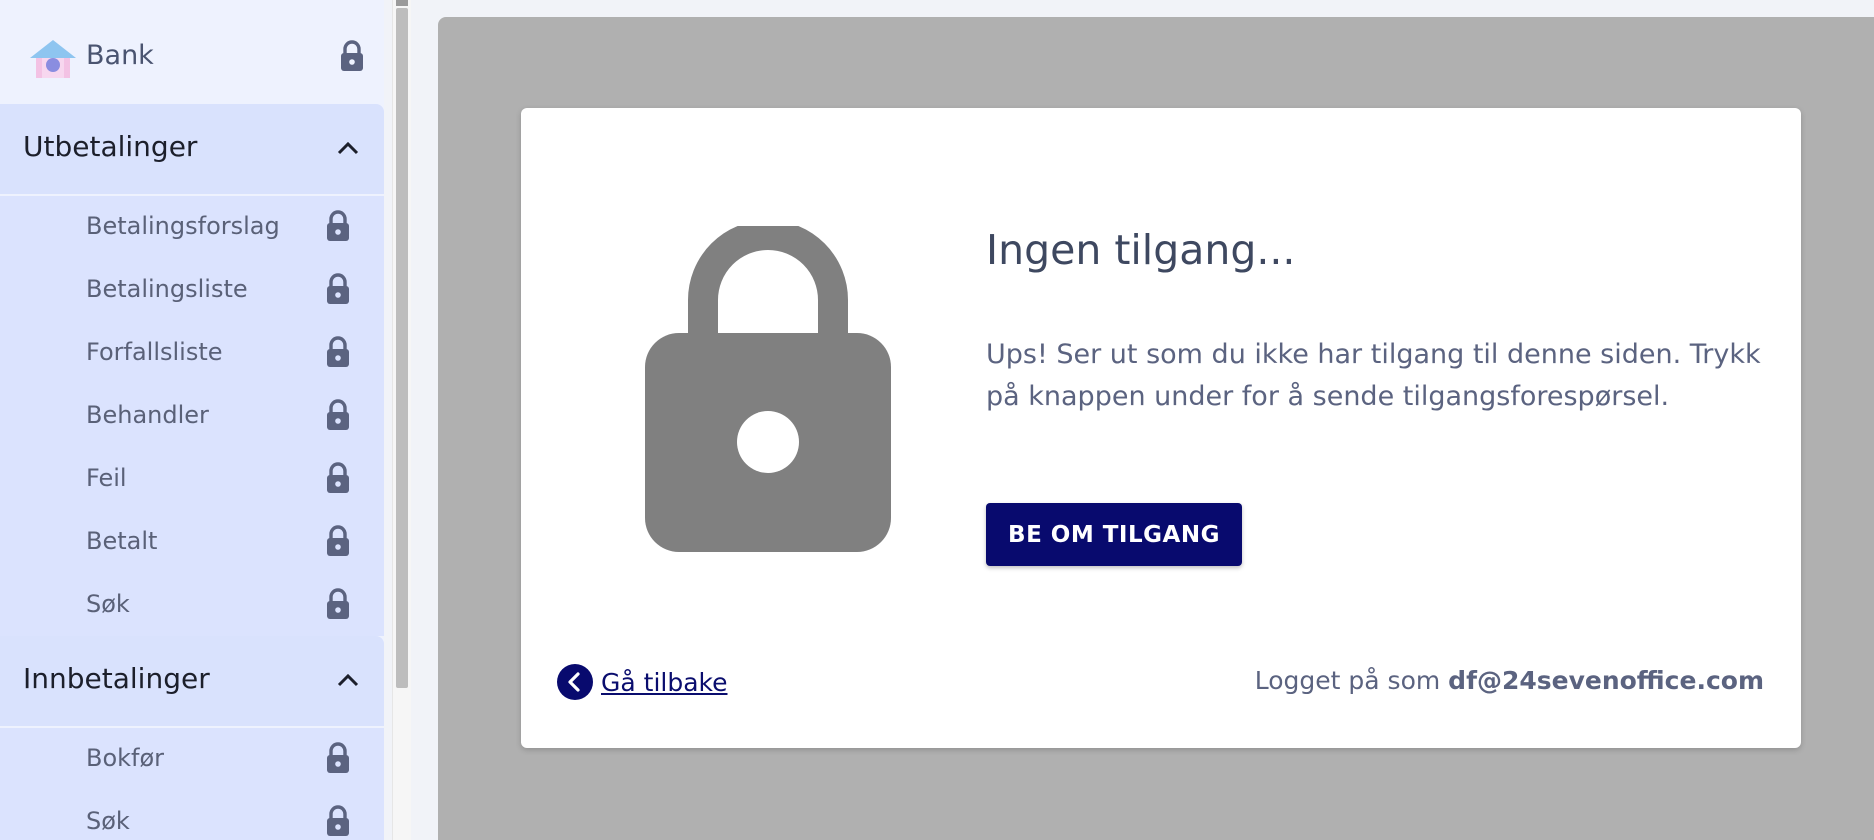 This screenshot has height=840, width=1874. Describe the element at coordinates (192, 52) in the screenshot. I see `sidebar-header: Bank` at that location.